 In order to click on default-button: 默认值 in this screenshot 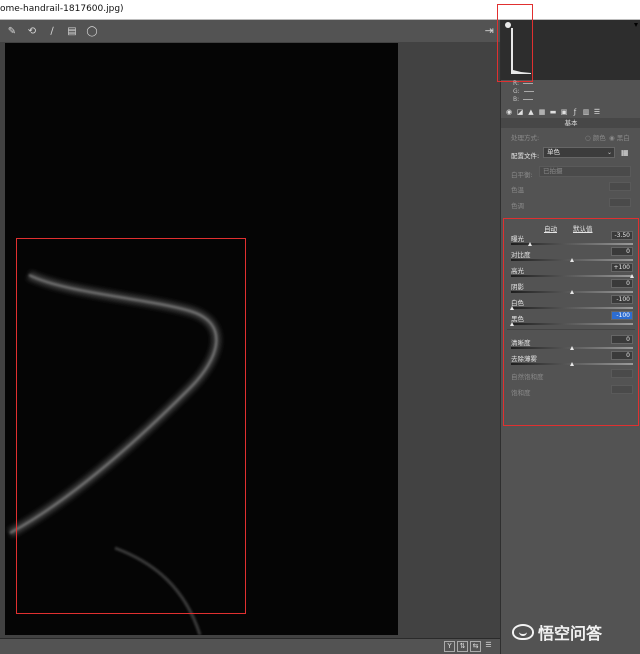, I will do `click(583, 228)`.